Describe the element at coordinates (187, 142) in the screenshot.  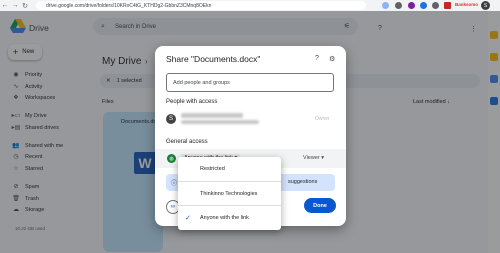
I see `general-access-label: General access` at that location.